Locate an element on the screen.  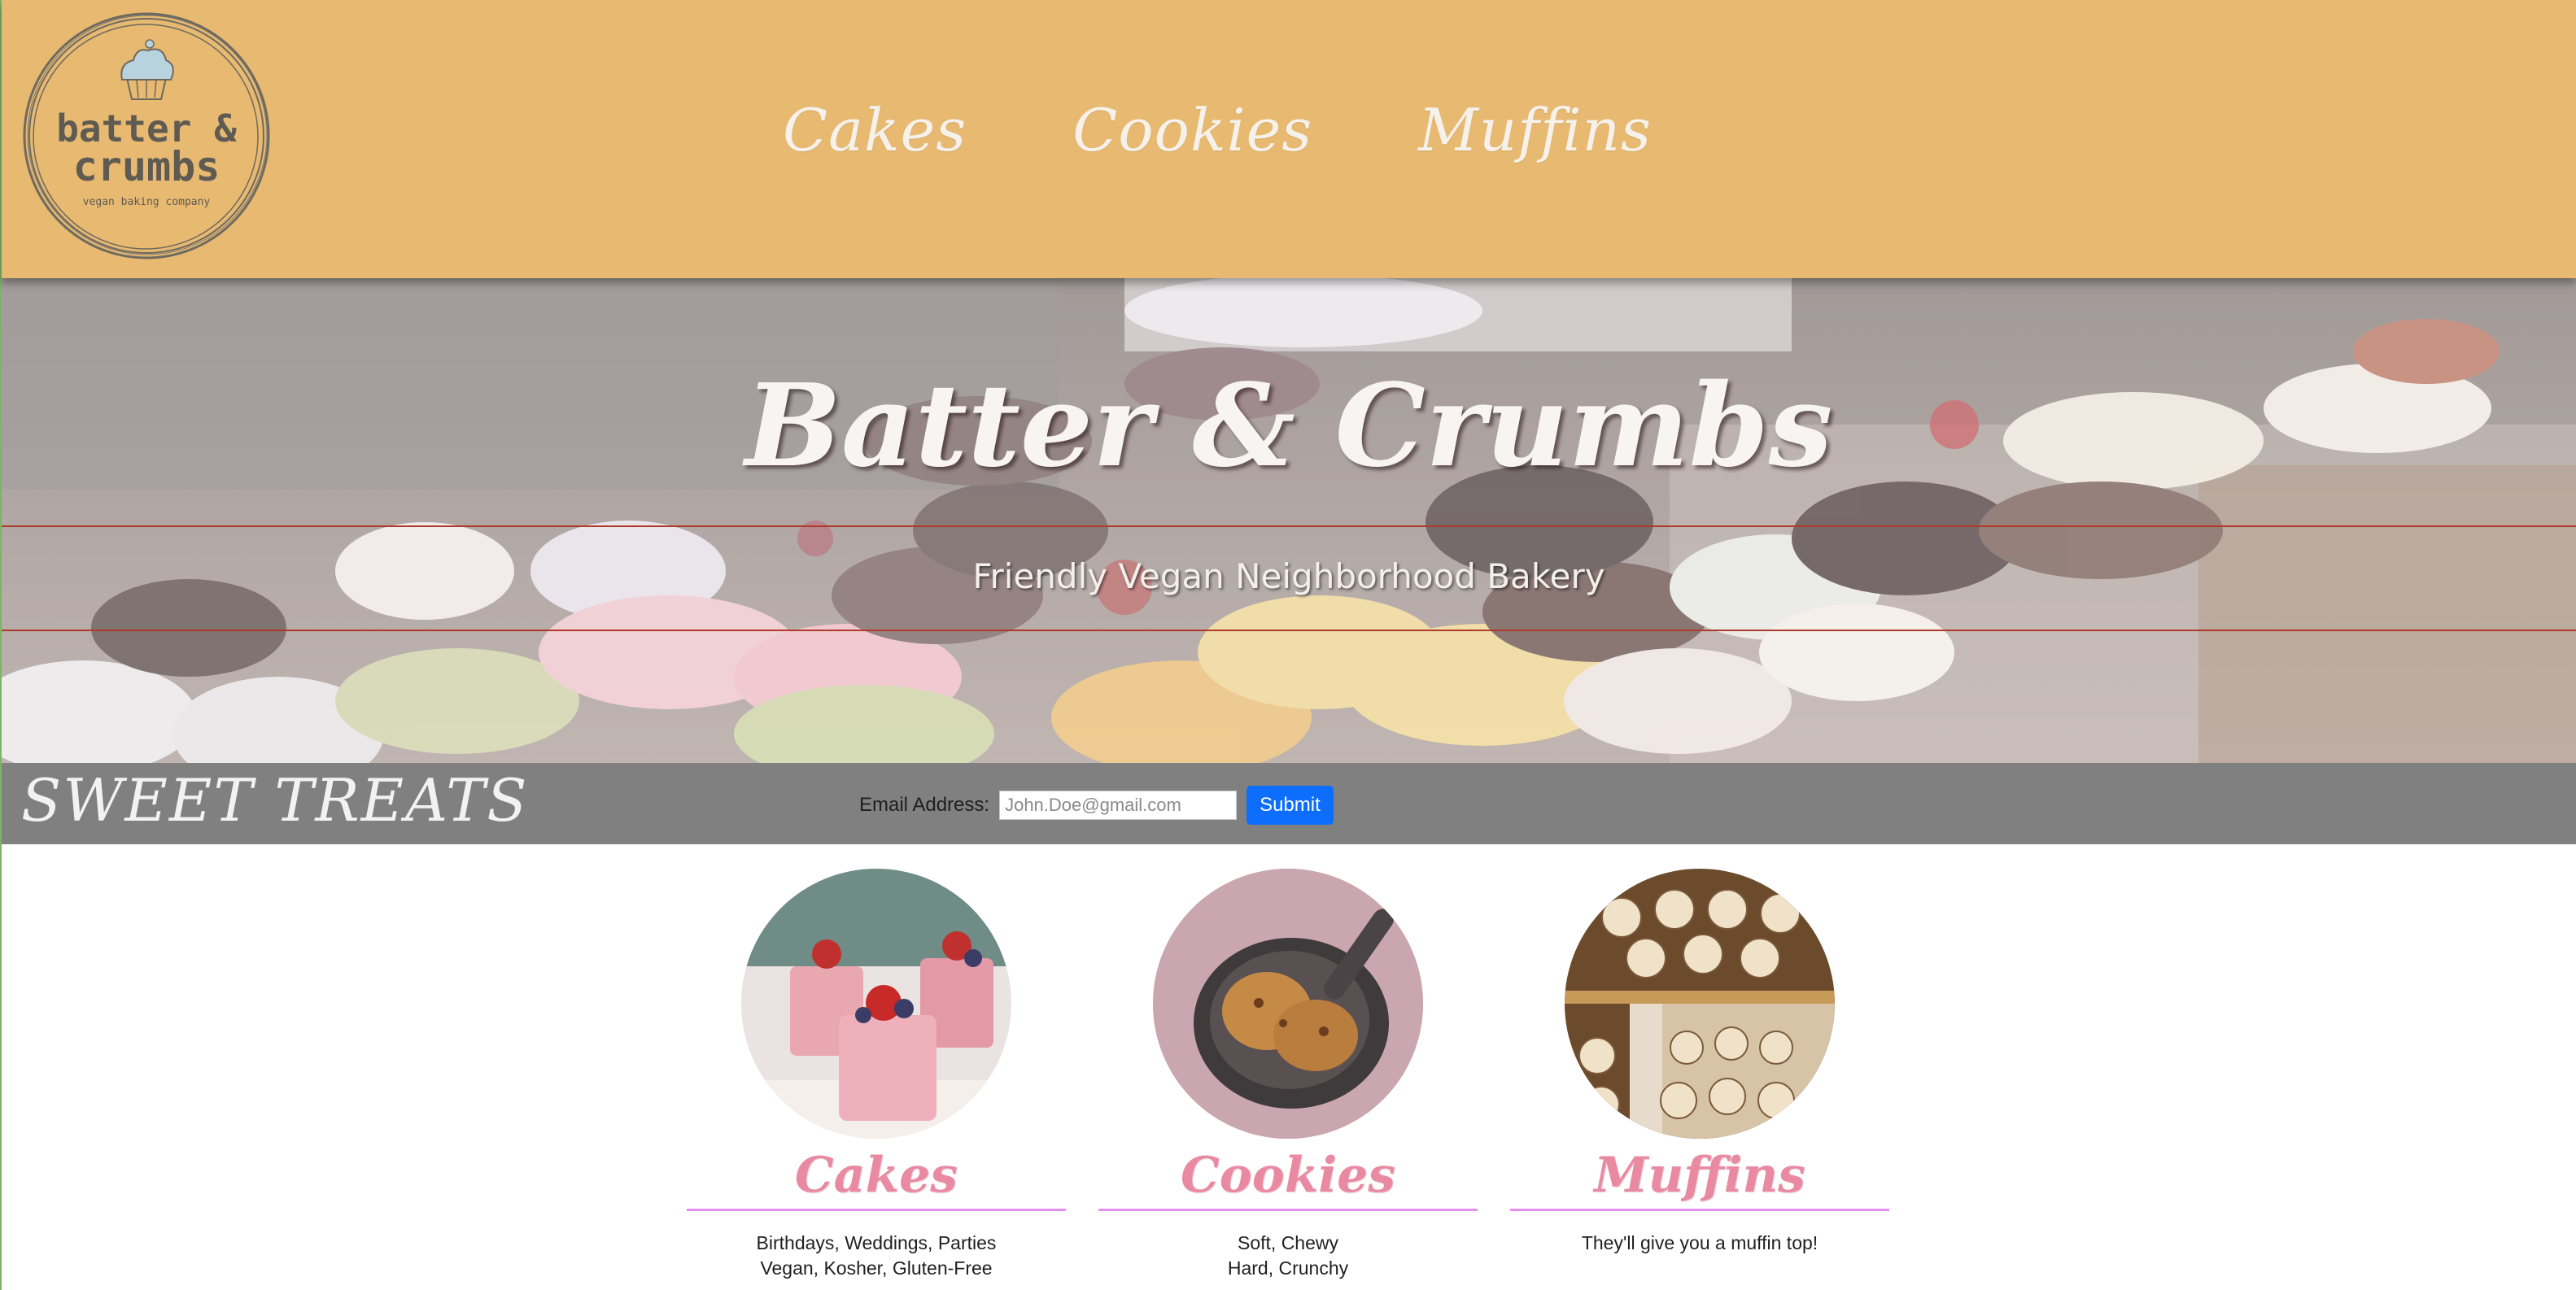
newsletter-strip: SWEET TREATS Email Address: Submit is located at coordinates (1289, 803).